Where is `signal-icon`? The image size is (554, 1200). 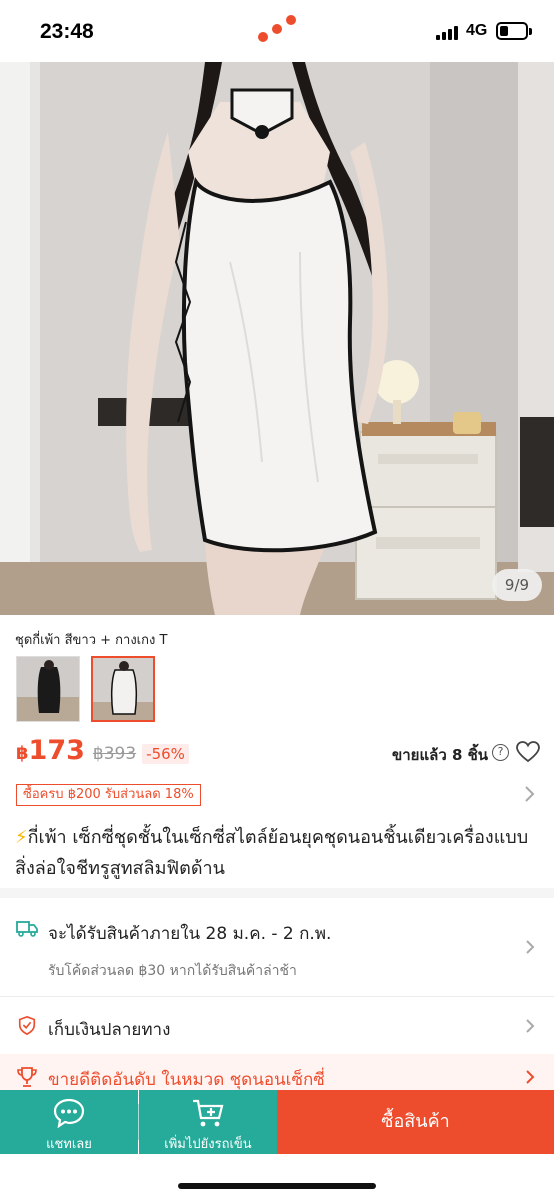 signal-icon is located at coordinates (449, 32).